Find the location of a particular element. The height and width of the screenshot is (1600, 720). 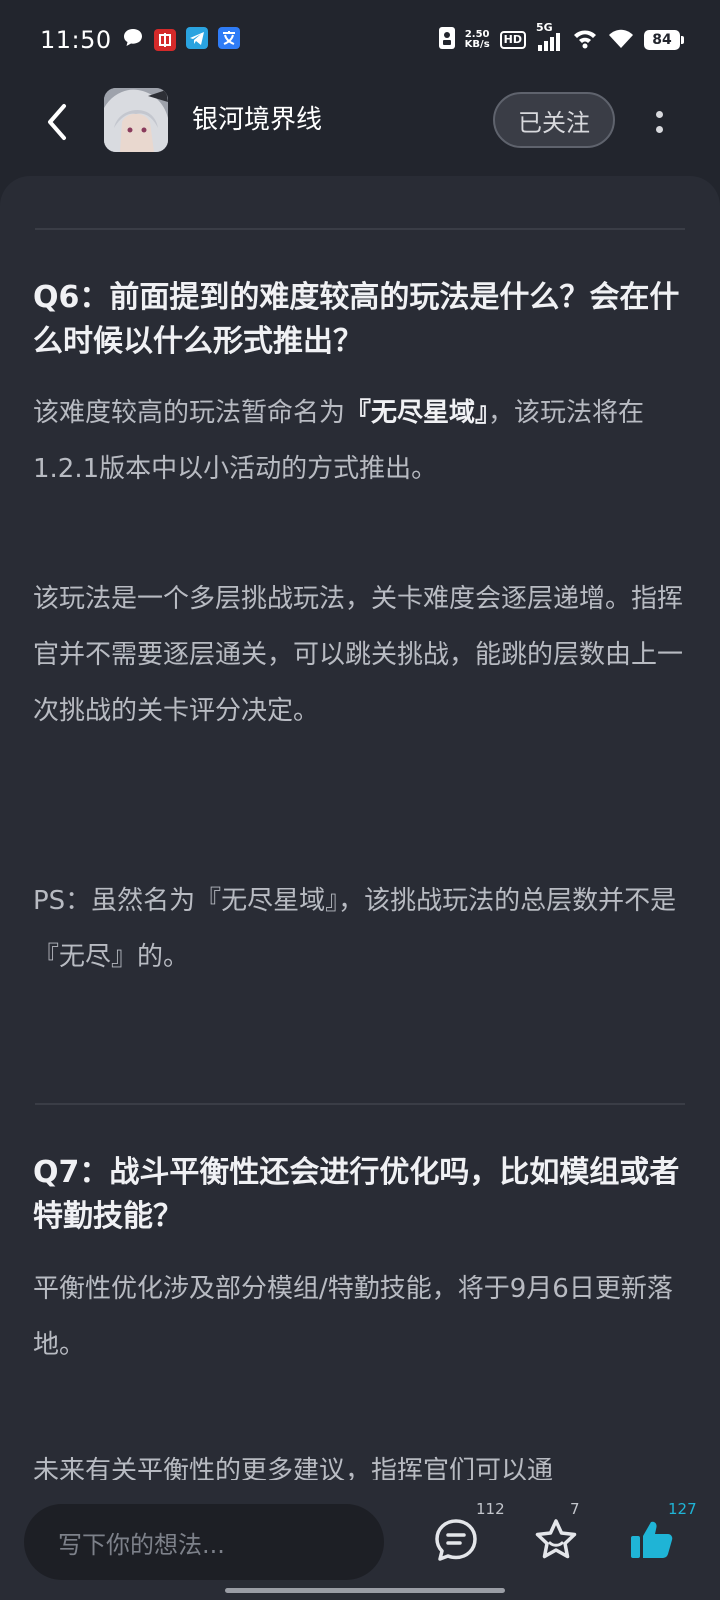

back-button is located at coordinates (56, 122).